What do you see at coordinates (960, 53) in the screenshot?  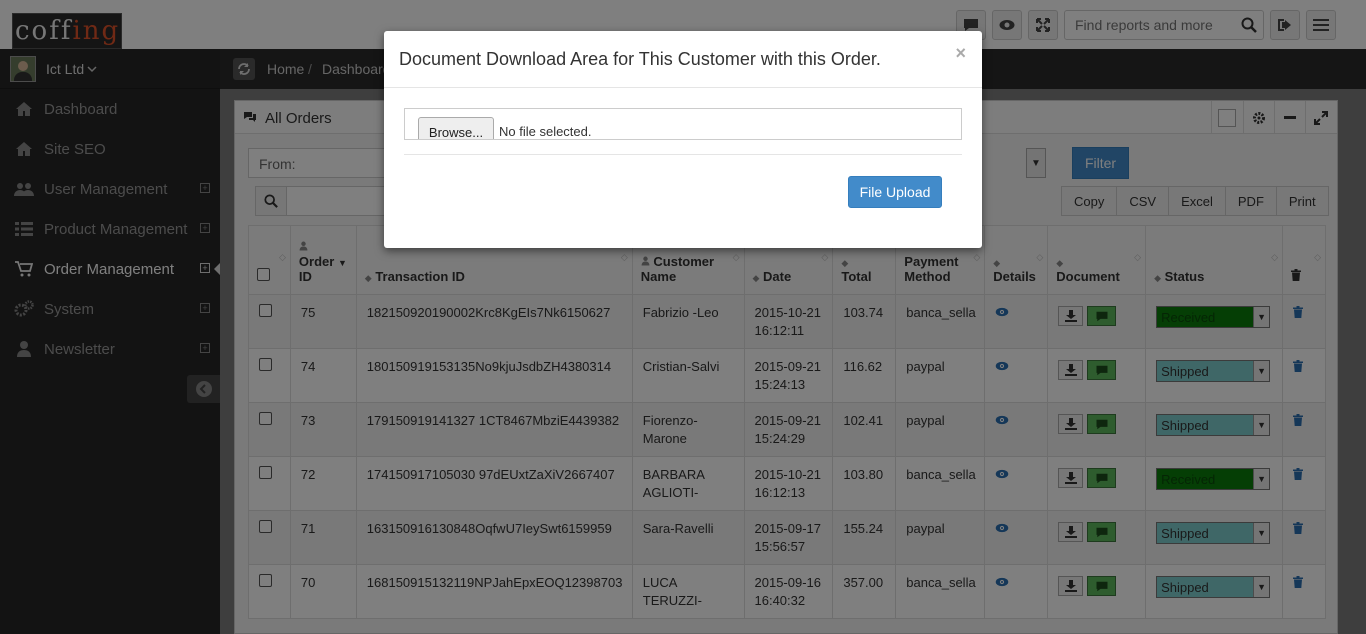 I see `close-icon: ×` at bounding box center [960, 53].